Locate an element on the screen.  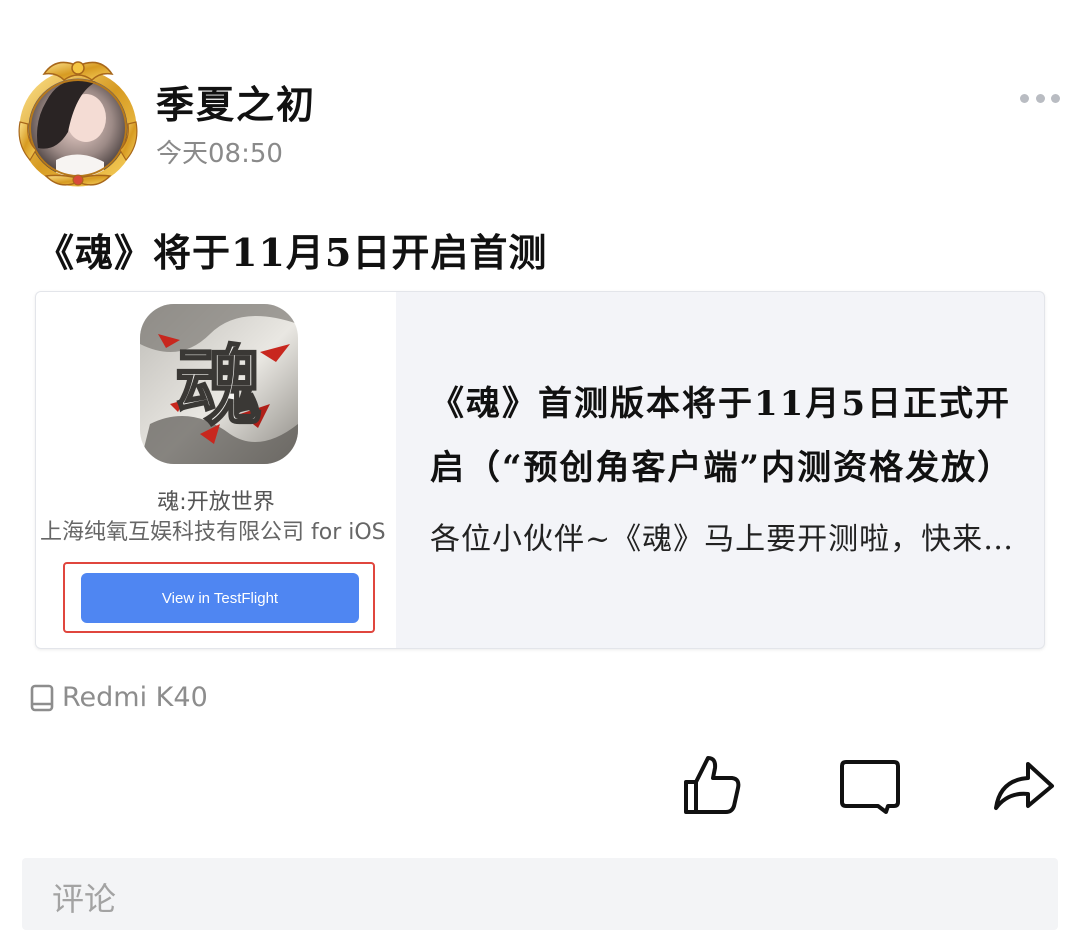
app-icon-glyph: 魂 is located at coordinates (219, 386).